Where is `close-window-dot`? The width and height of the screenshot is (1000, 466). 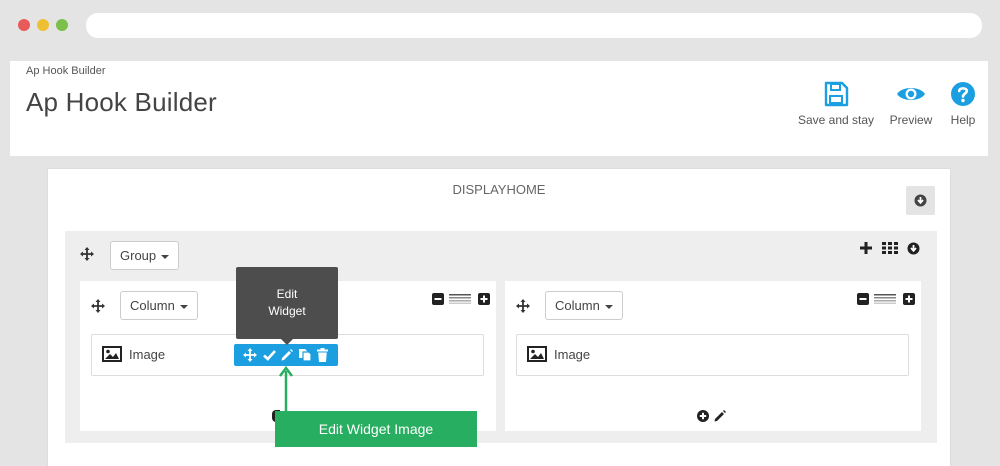
close-window-dot is located at coordinates (24, 25).